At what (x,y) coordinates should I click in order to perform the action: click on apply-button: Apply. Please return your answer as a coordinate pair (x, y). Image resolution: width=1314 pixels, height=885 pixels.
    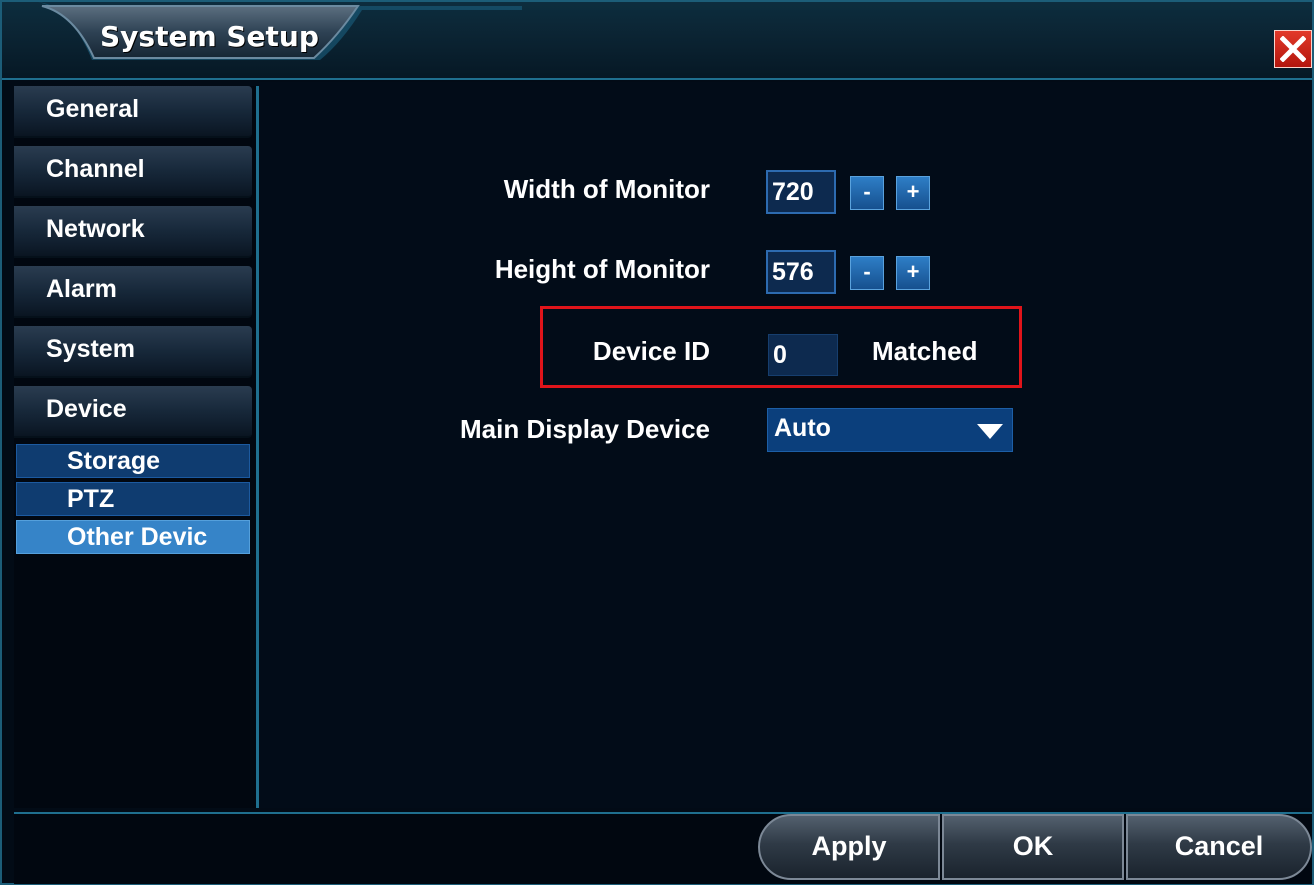
    Looking at the image, I should click on (849, 847).